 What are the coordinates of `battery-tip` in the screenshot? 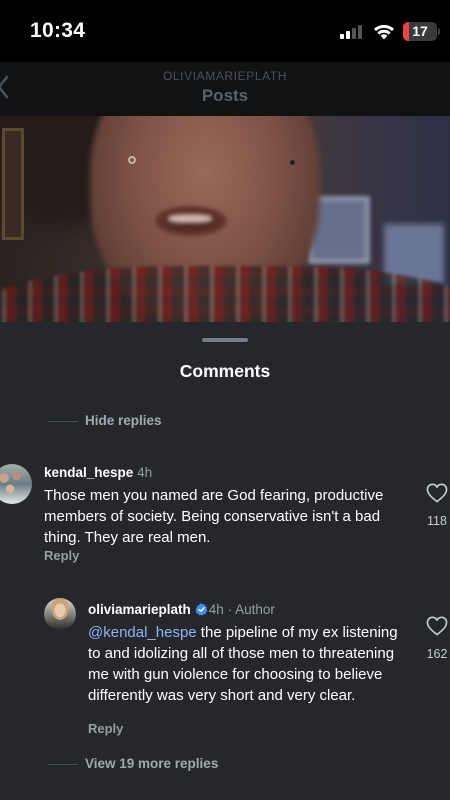 It's located at (439, 31).